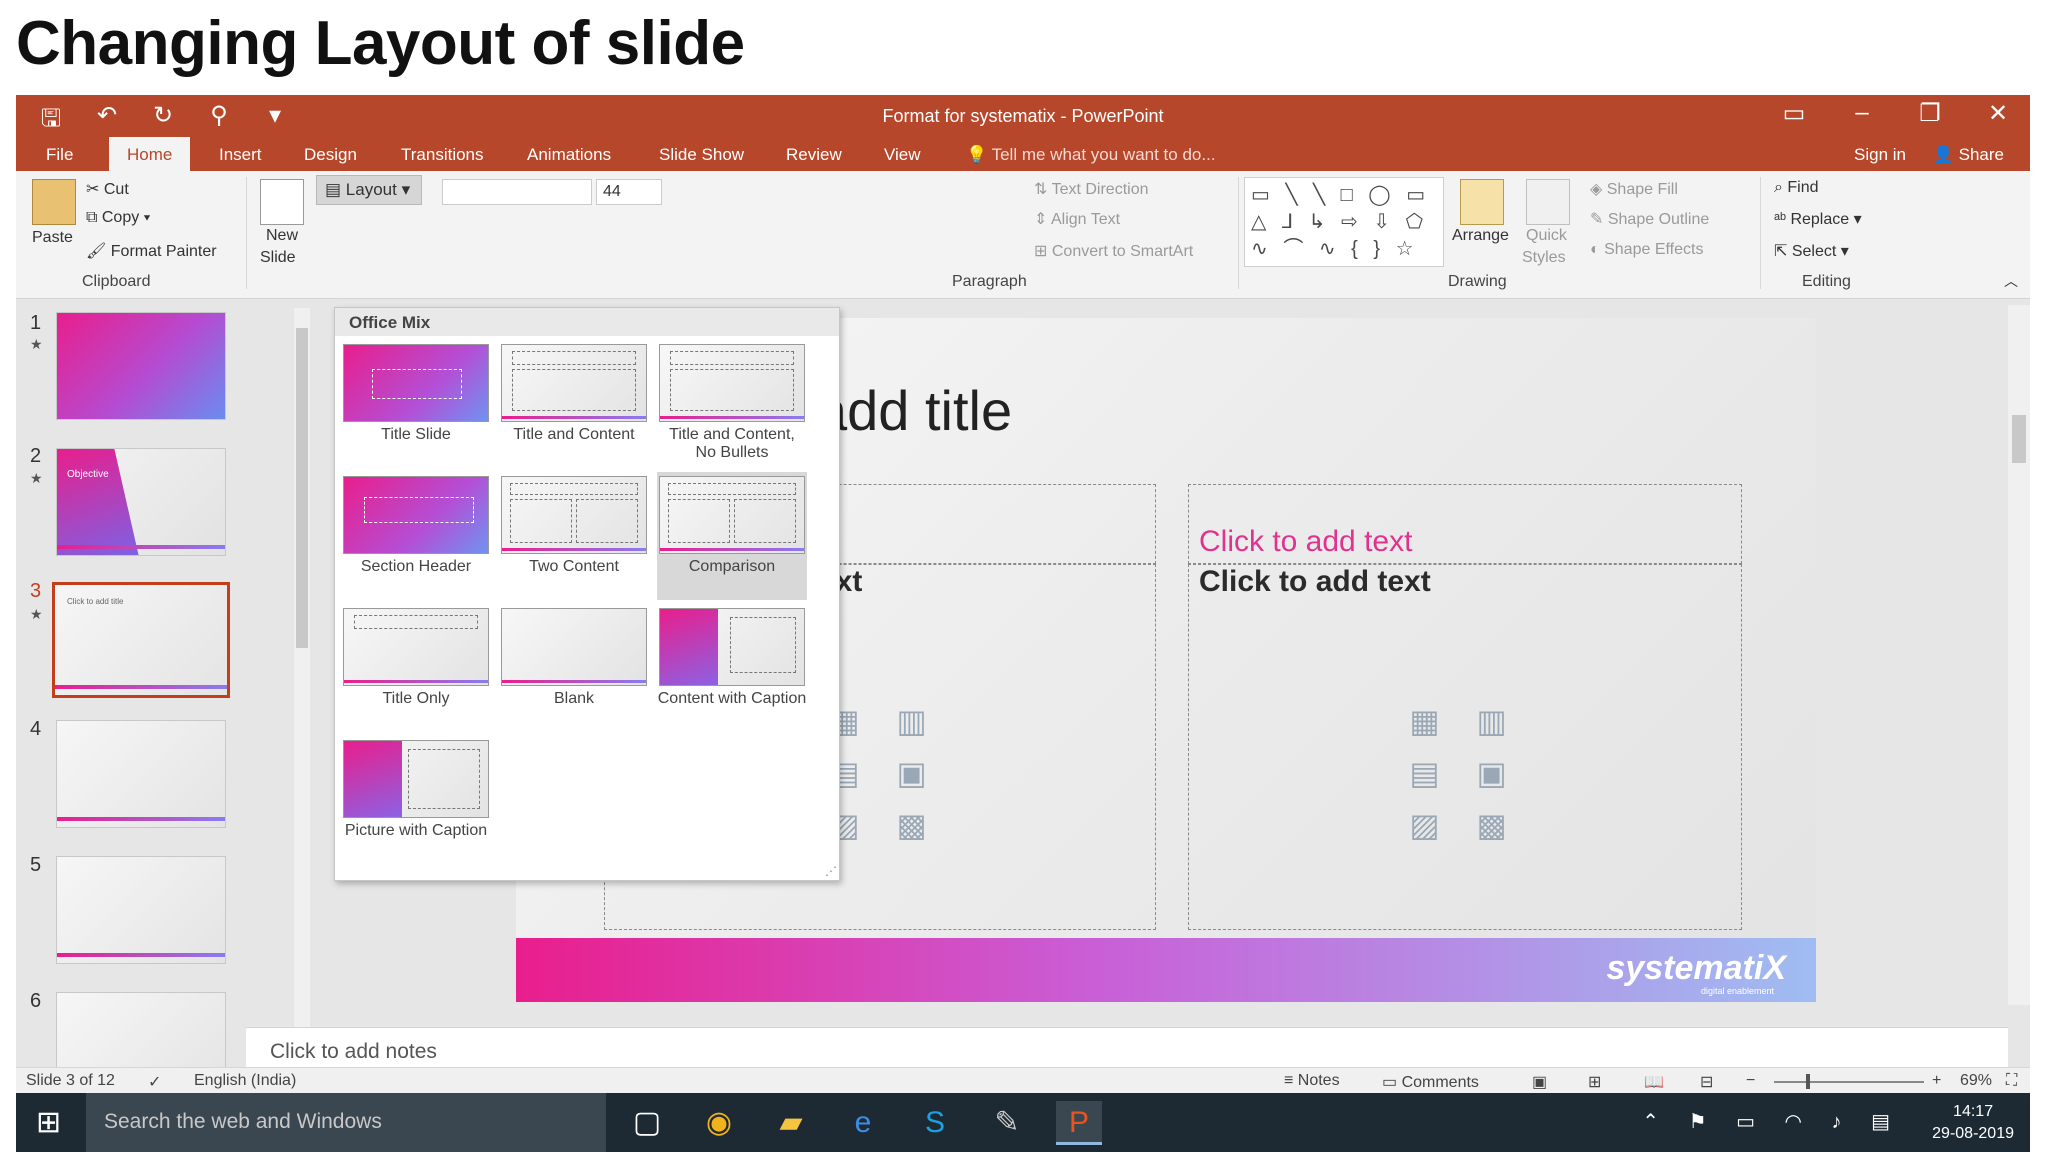 This screenshot has height=1152, width=2048. Describe the element at coordinates (302, 680) in the screenshot. I see `thumbnails-scrollbar` at that location.